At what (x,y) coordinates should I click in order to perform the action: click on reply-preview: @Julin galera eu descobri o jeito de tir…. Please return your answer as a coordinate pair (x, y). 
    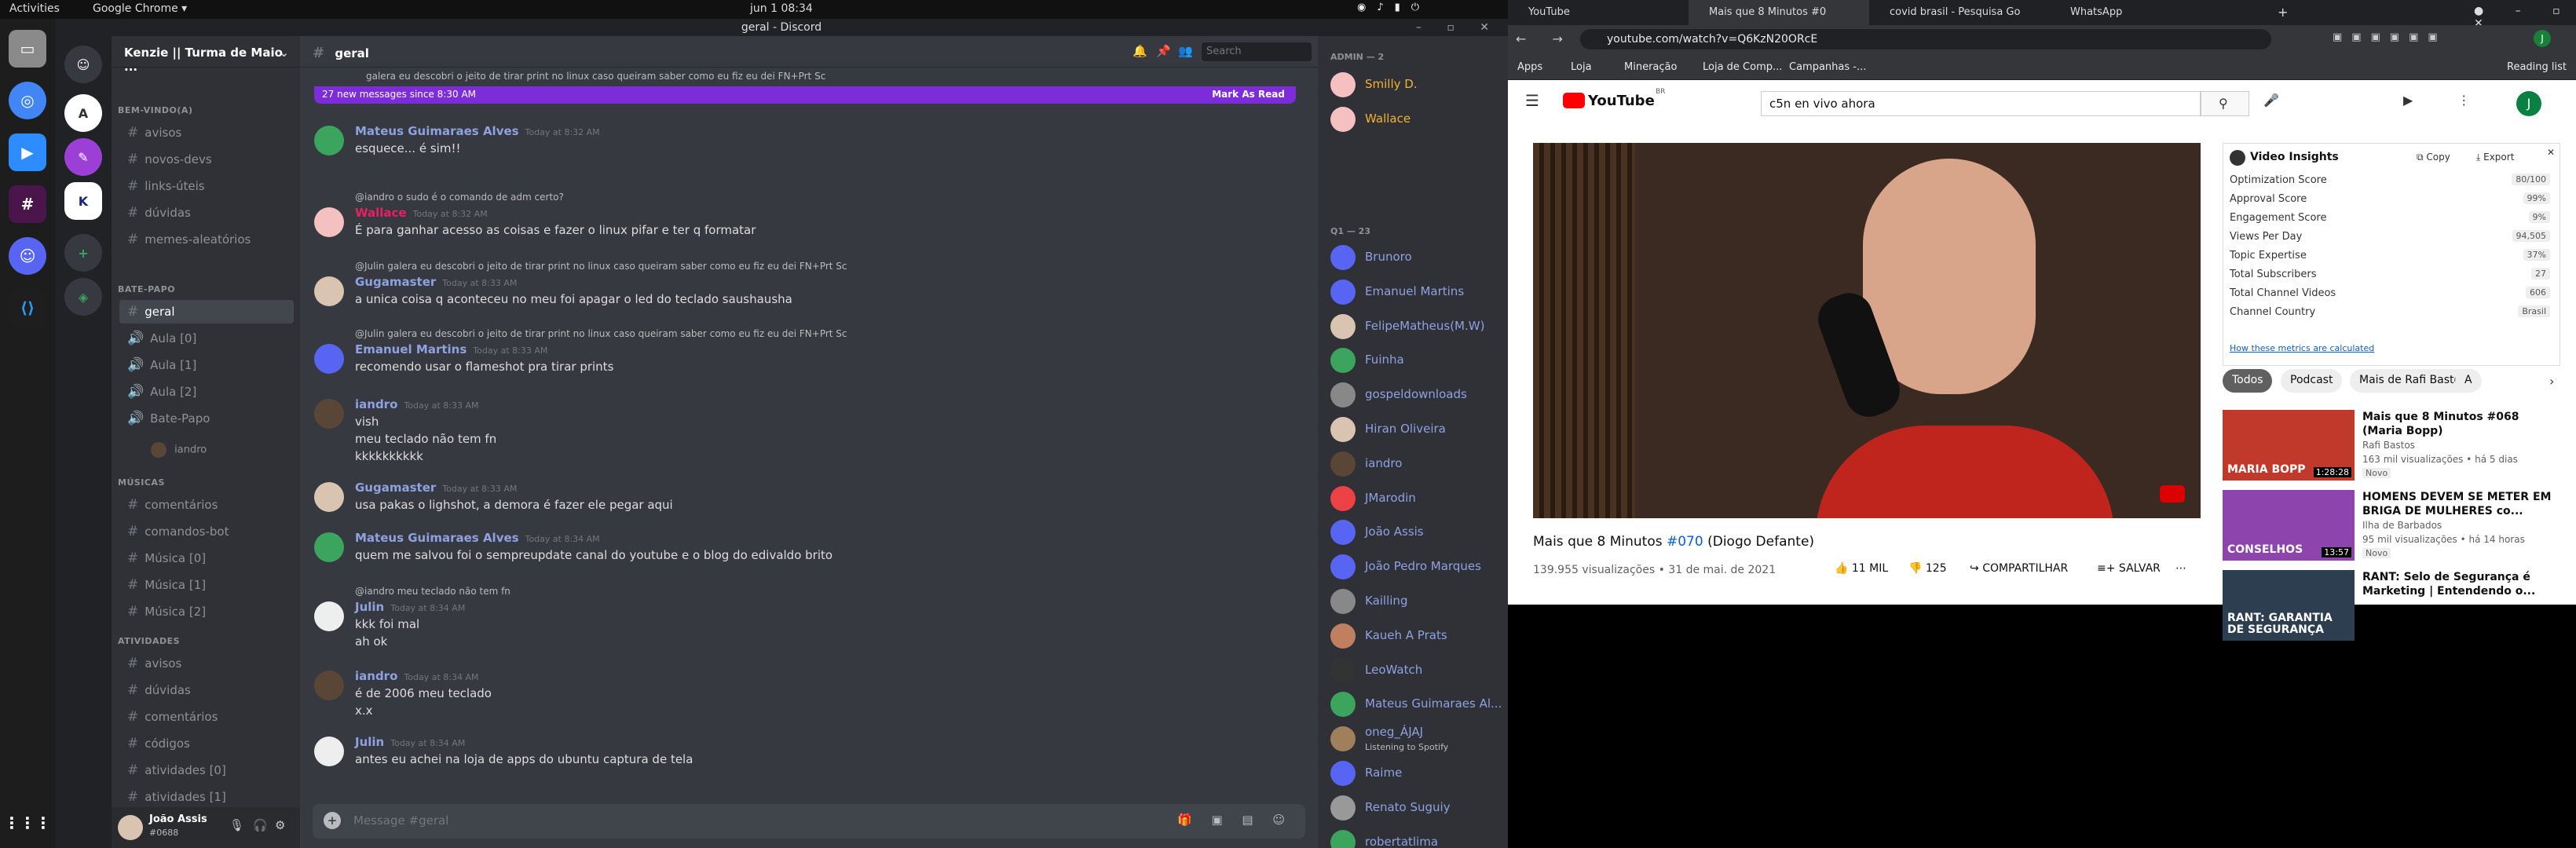
    Looking at the image, I should click on (601, 333).